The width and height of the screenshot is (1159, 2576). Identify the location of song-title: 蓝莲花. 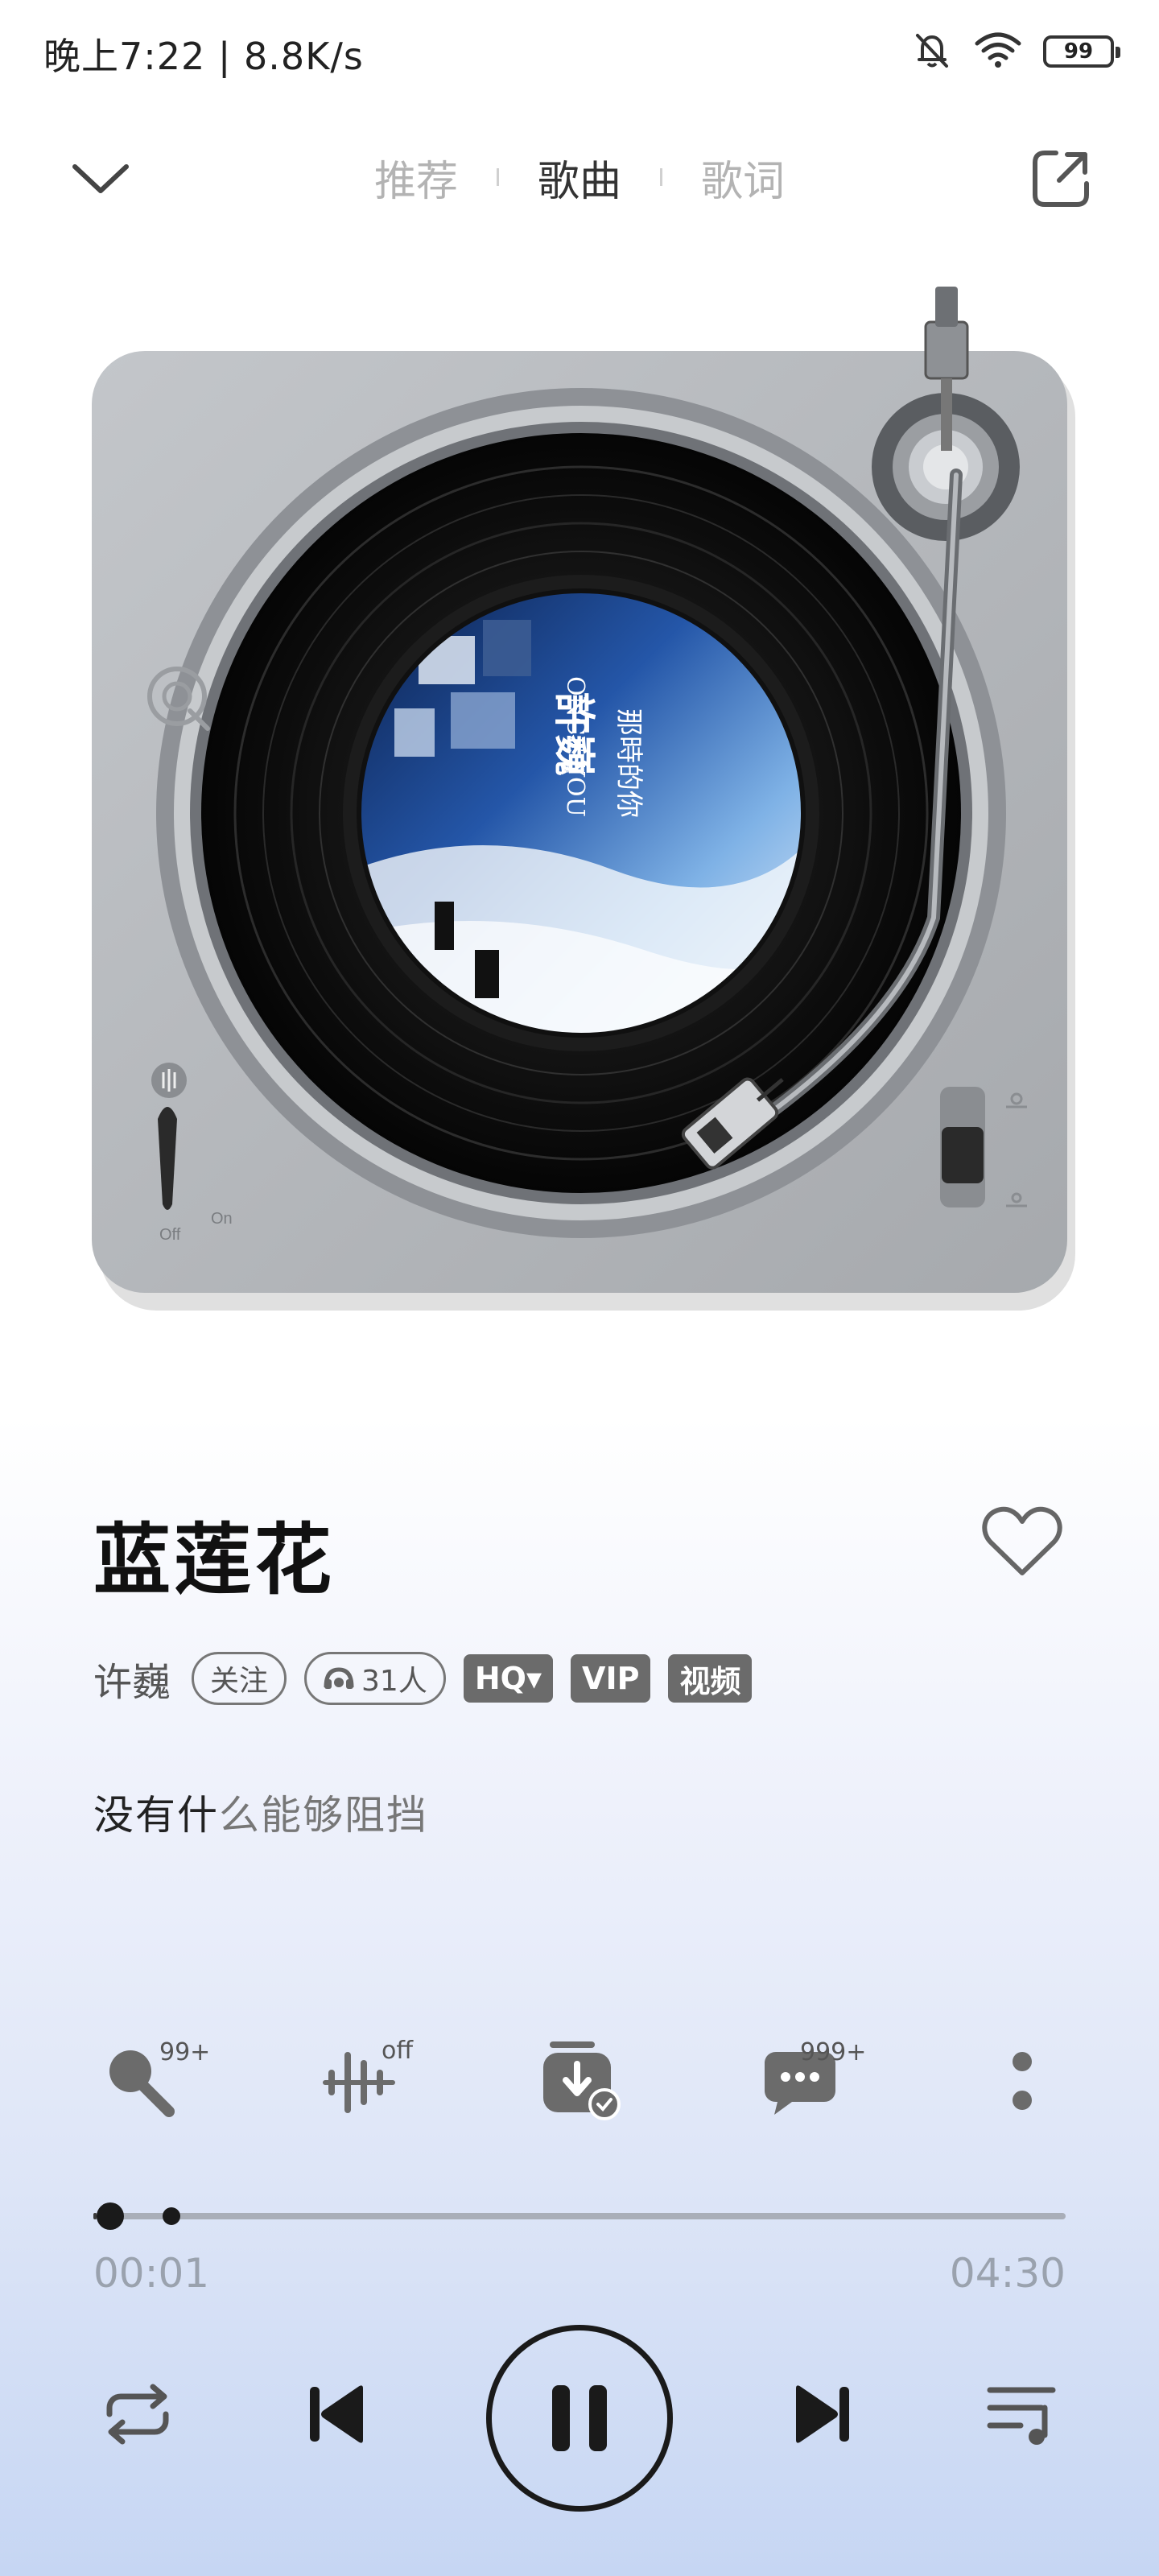
(214, 1560).